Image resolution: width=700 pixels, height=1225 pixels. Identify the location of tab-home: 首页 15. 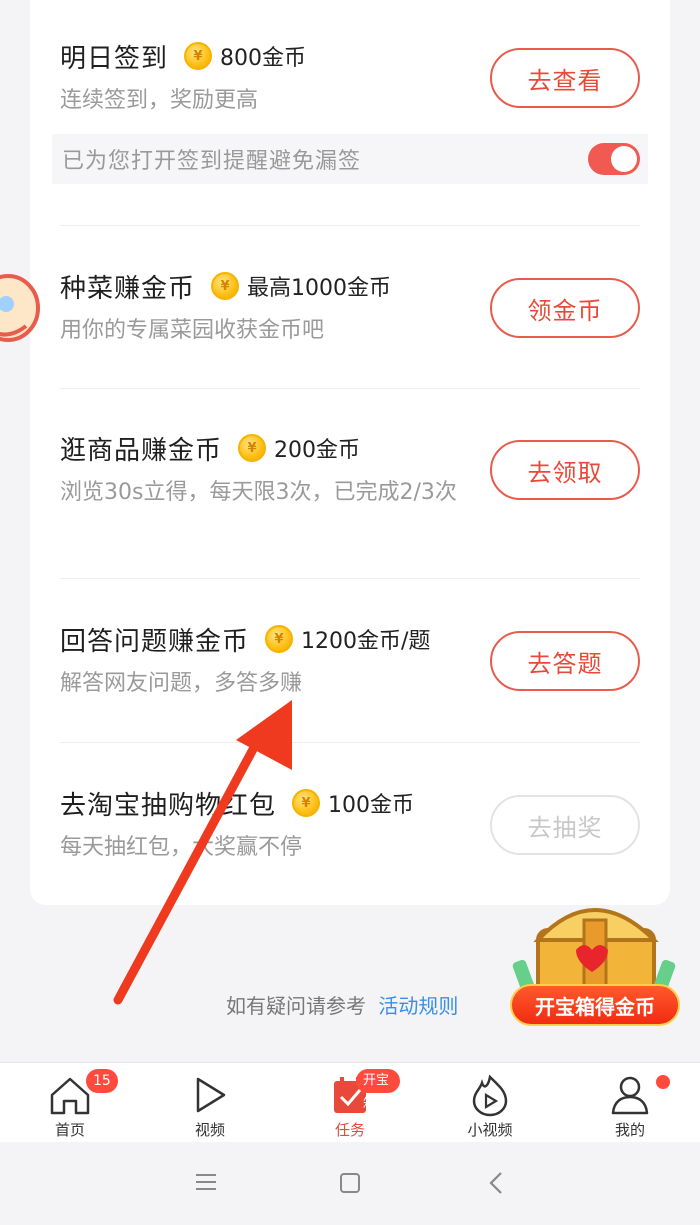
(70, 1103).